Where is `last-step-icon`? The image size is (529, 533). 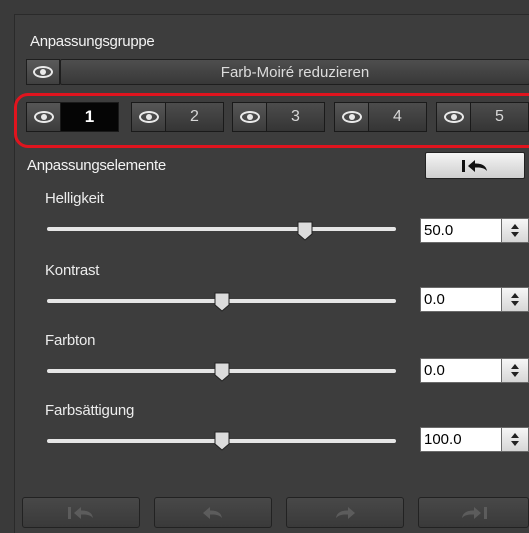
last-step-icon is located at coordinates (474, 512).